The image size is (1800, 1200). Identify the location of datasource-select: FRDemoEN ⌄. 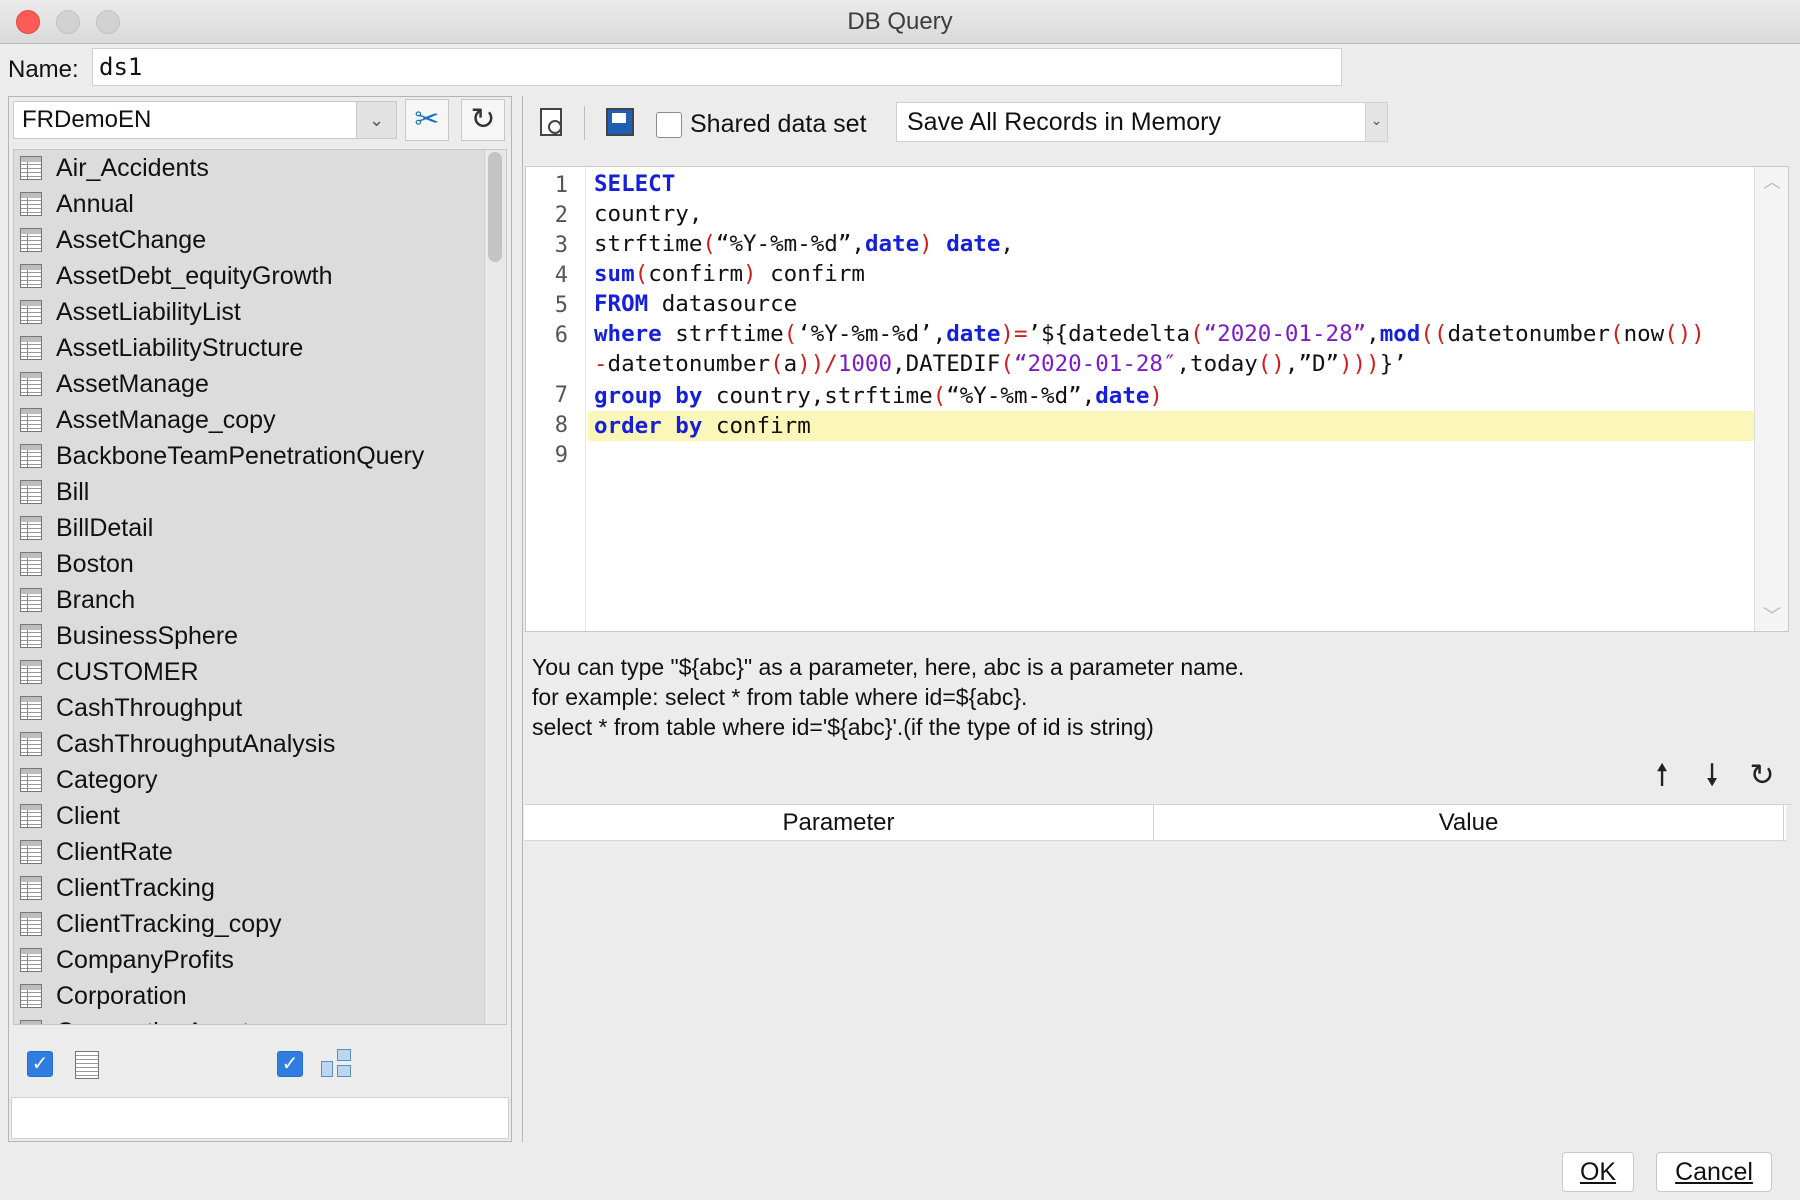
(205, 120).